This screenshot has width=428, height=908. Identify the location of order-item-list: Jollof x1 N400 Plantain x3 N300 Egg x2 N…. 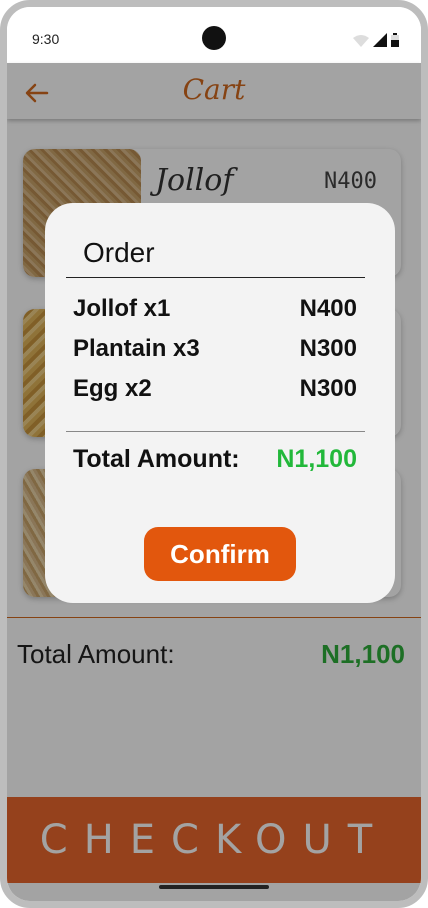
(215, 349).